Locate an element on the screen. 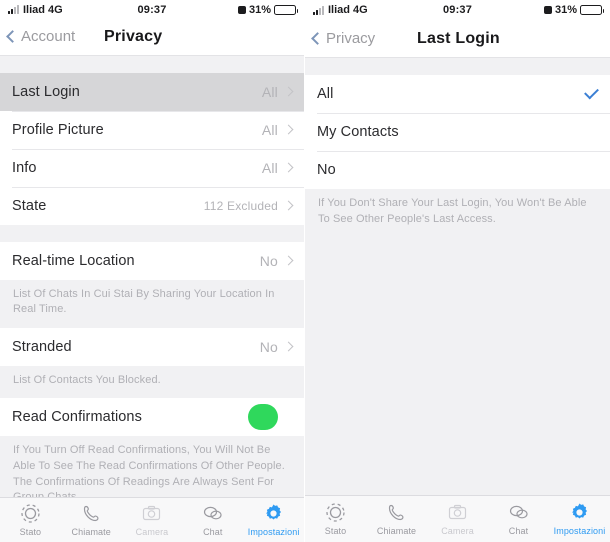 This screenshot has width=610, height=542. row-realtime-location: Real-time Location No is located at coordinates (152, 260).